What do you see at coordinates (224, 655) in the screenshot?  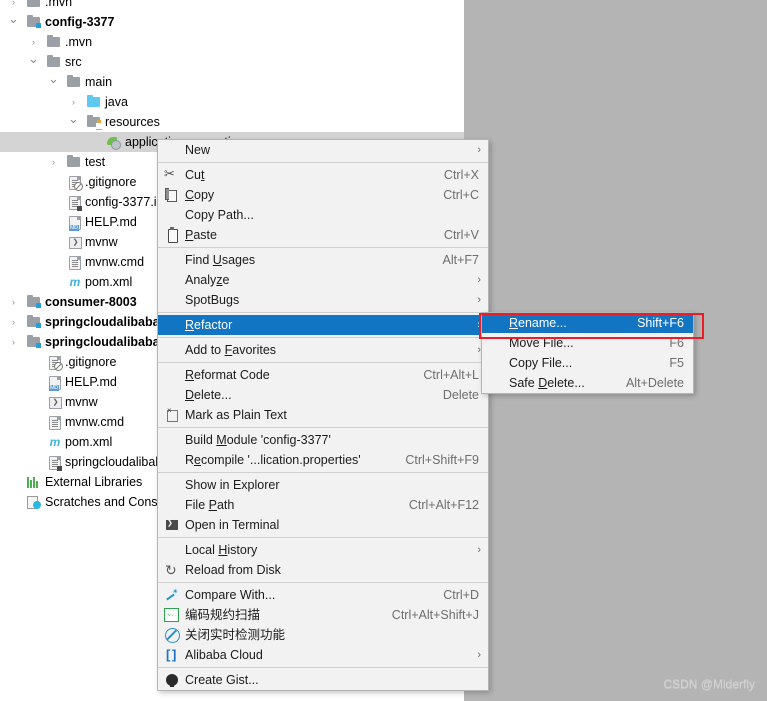 I see `menu-item-label: Alibaba Cloud` at bounding box center [224, 655].